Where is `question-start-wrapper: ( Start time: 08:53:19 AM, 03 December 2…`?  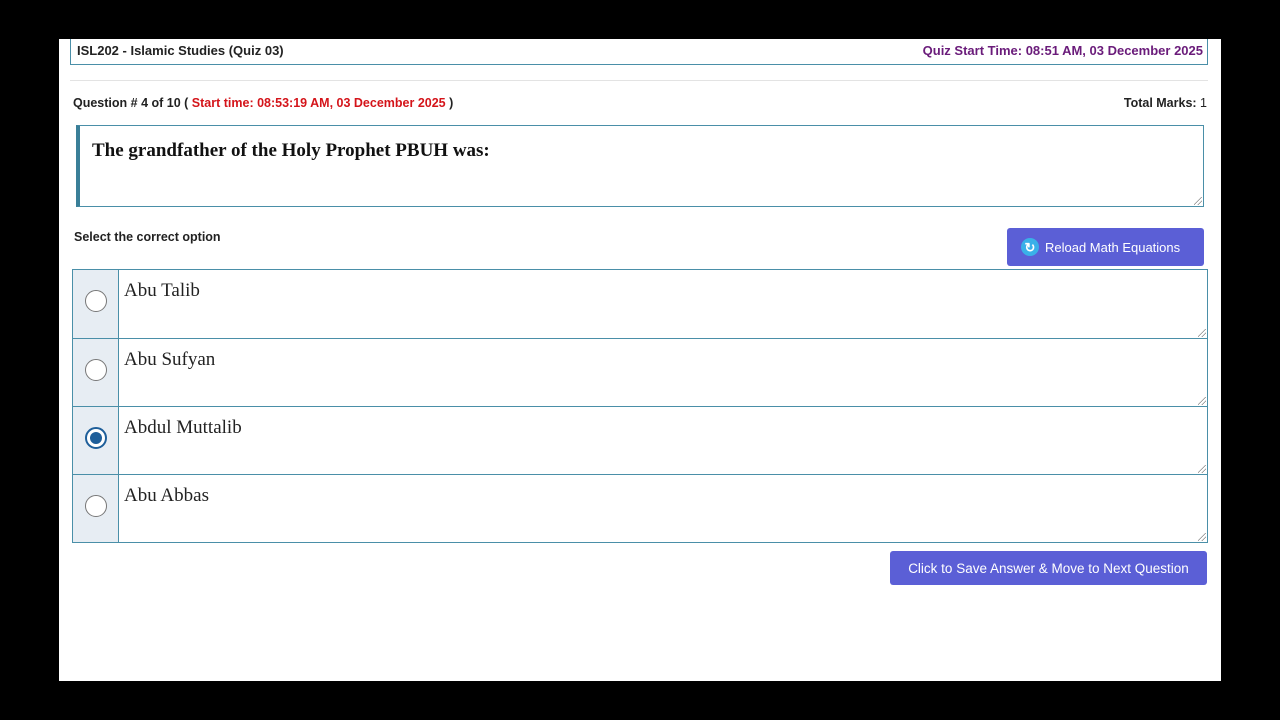 question-start-wrapper: ( Start time: 08:53:19 AM, 03 December 2… is located at coordinates (319, 103).